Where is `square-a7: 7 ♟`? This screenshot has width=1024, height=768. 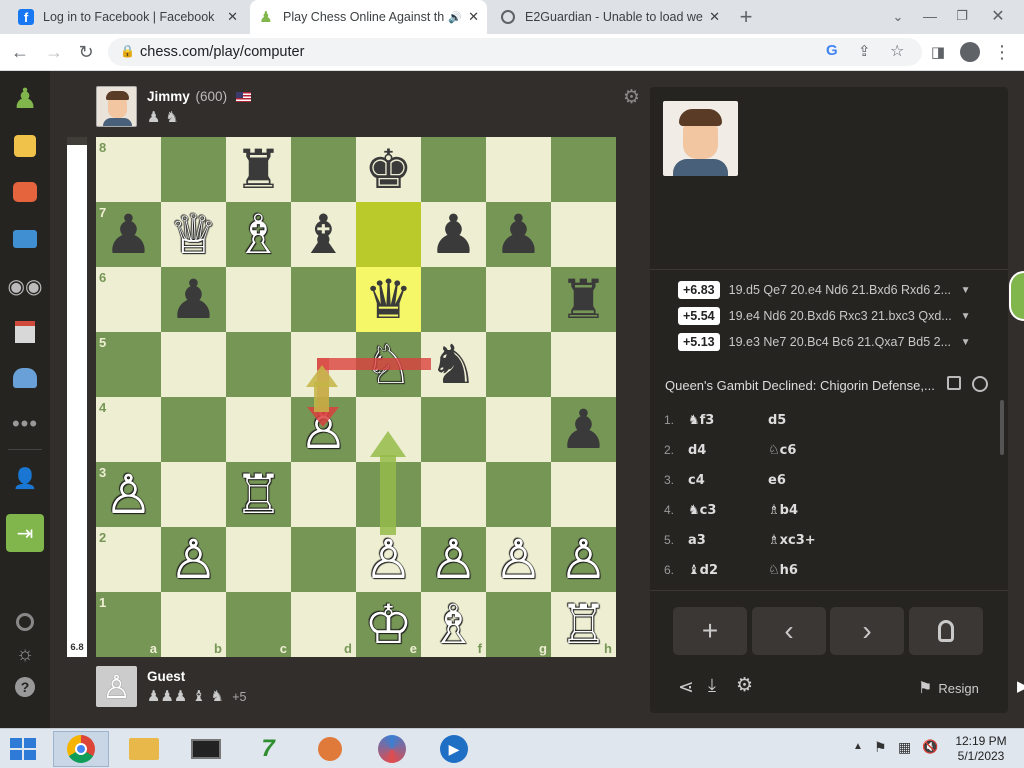
square-a7: 7 ♟ is located at coordinates (128, 234).